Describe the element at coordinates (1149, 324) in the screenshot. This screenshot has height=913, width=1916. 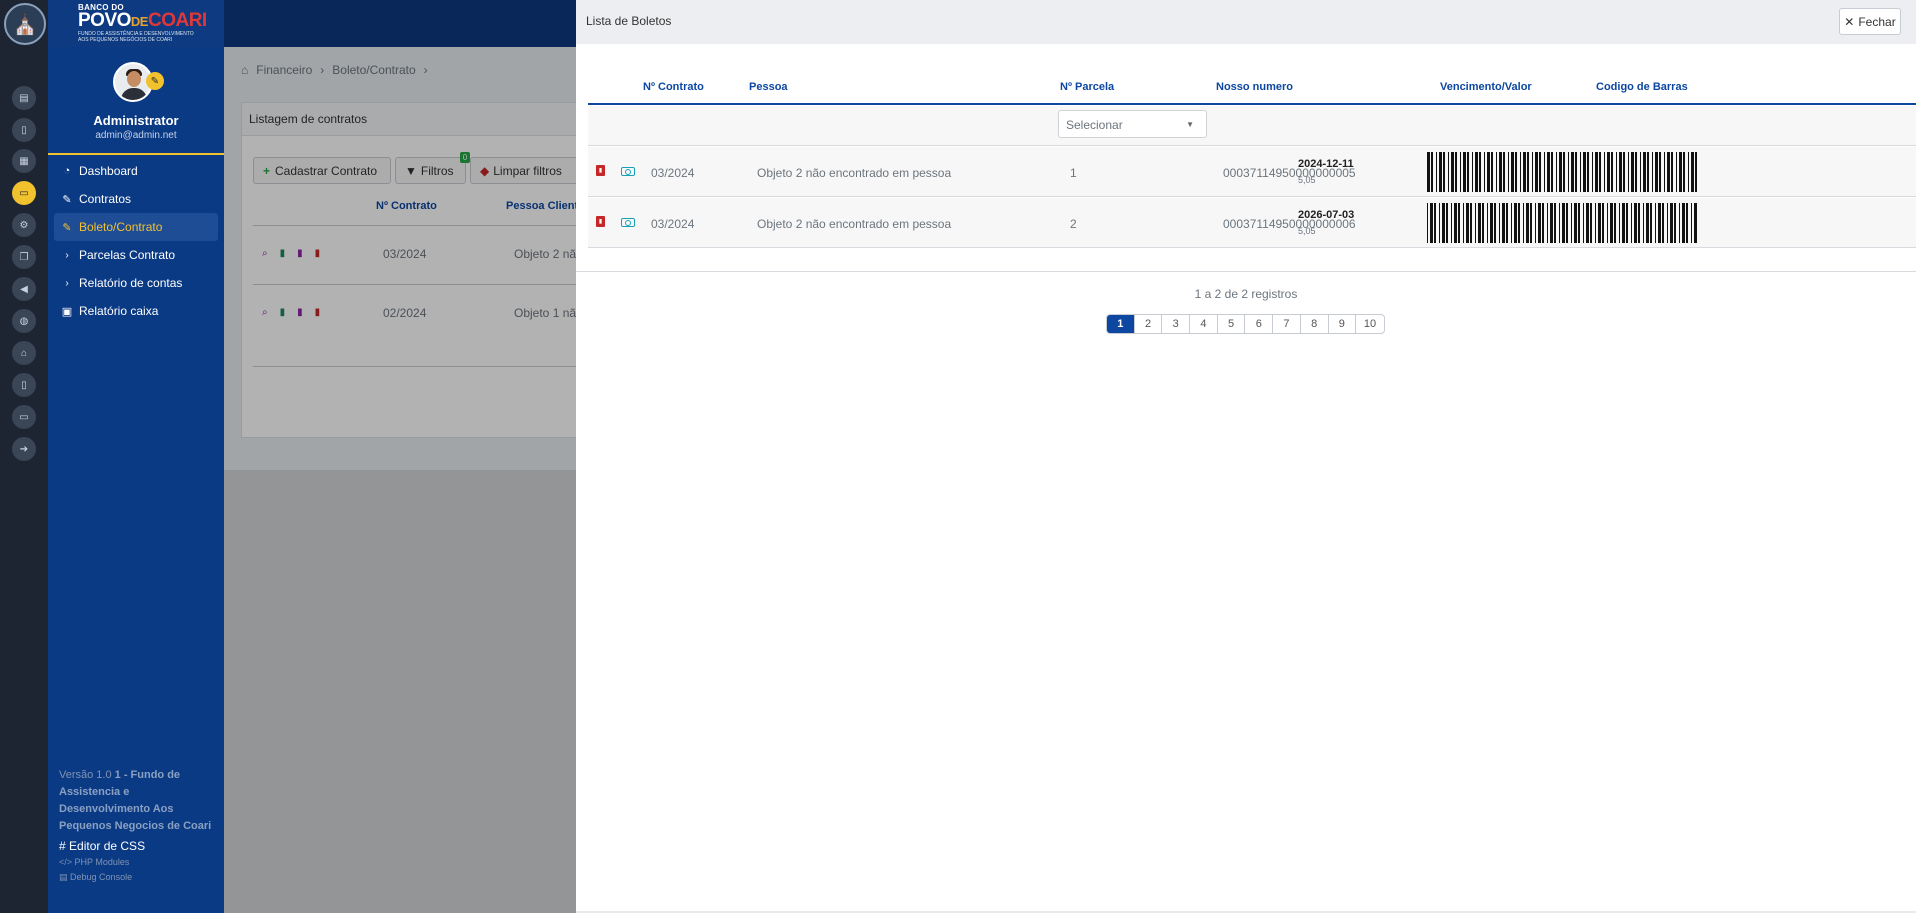
I see `page-2-button: 2` at that location.